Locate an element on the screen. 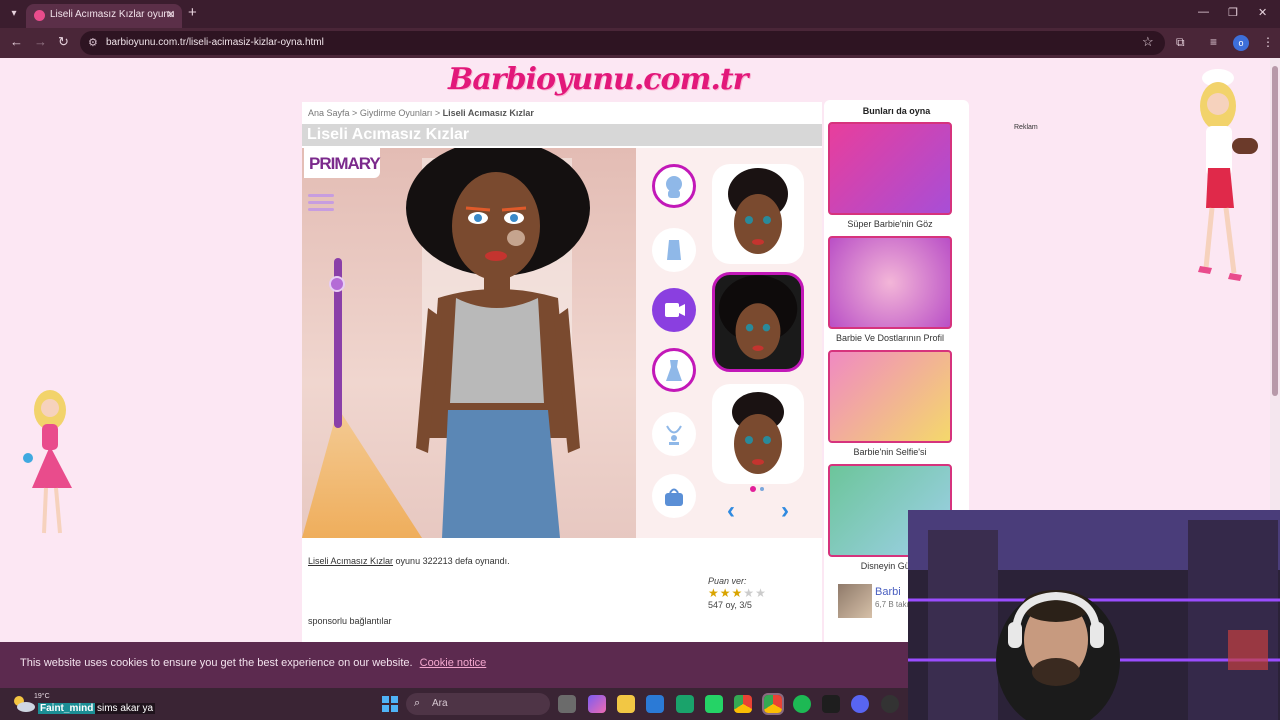 This screenshot has width=1280, height=720. necklace-icon is located at coordinates (674, 434).